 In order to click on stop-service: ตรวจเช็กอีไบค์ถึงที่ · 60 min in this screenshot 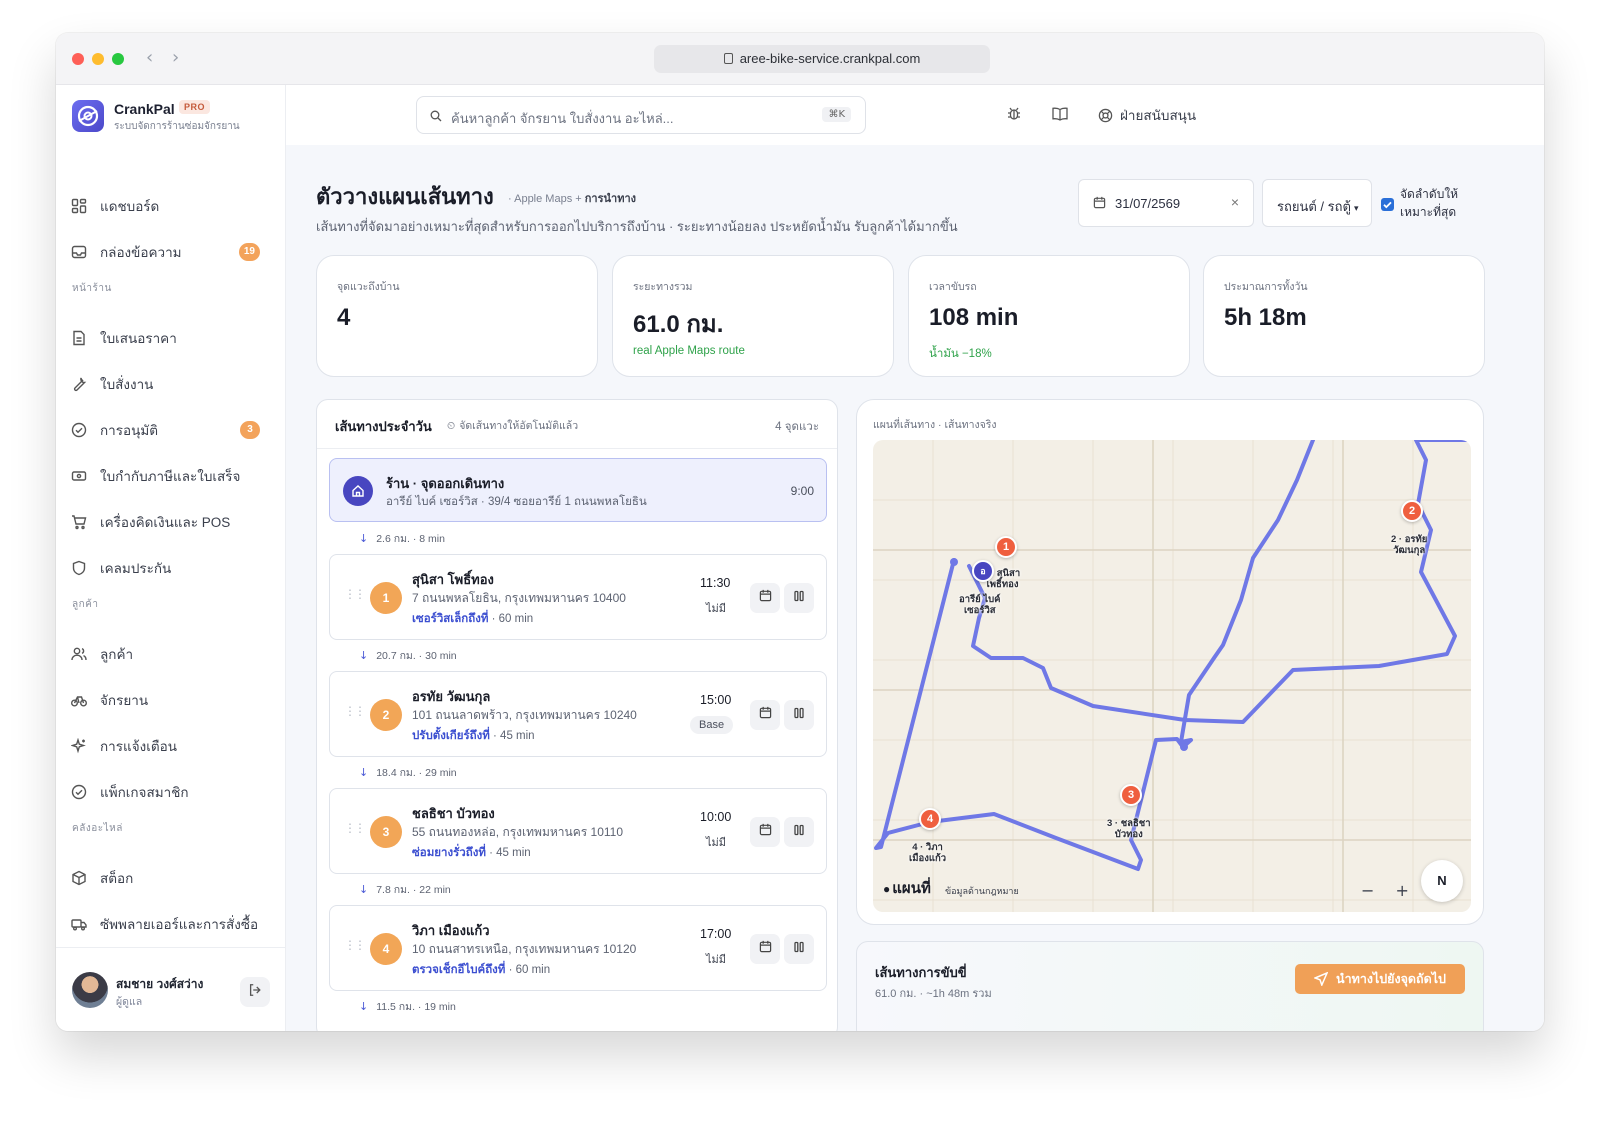, I will do `click(481, 970)`.